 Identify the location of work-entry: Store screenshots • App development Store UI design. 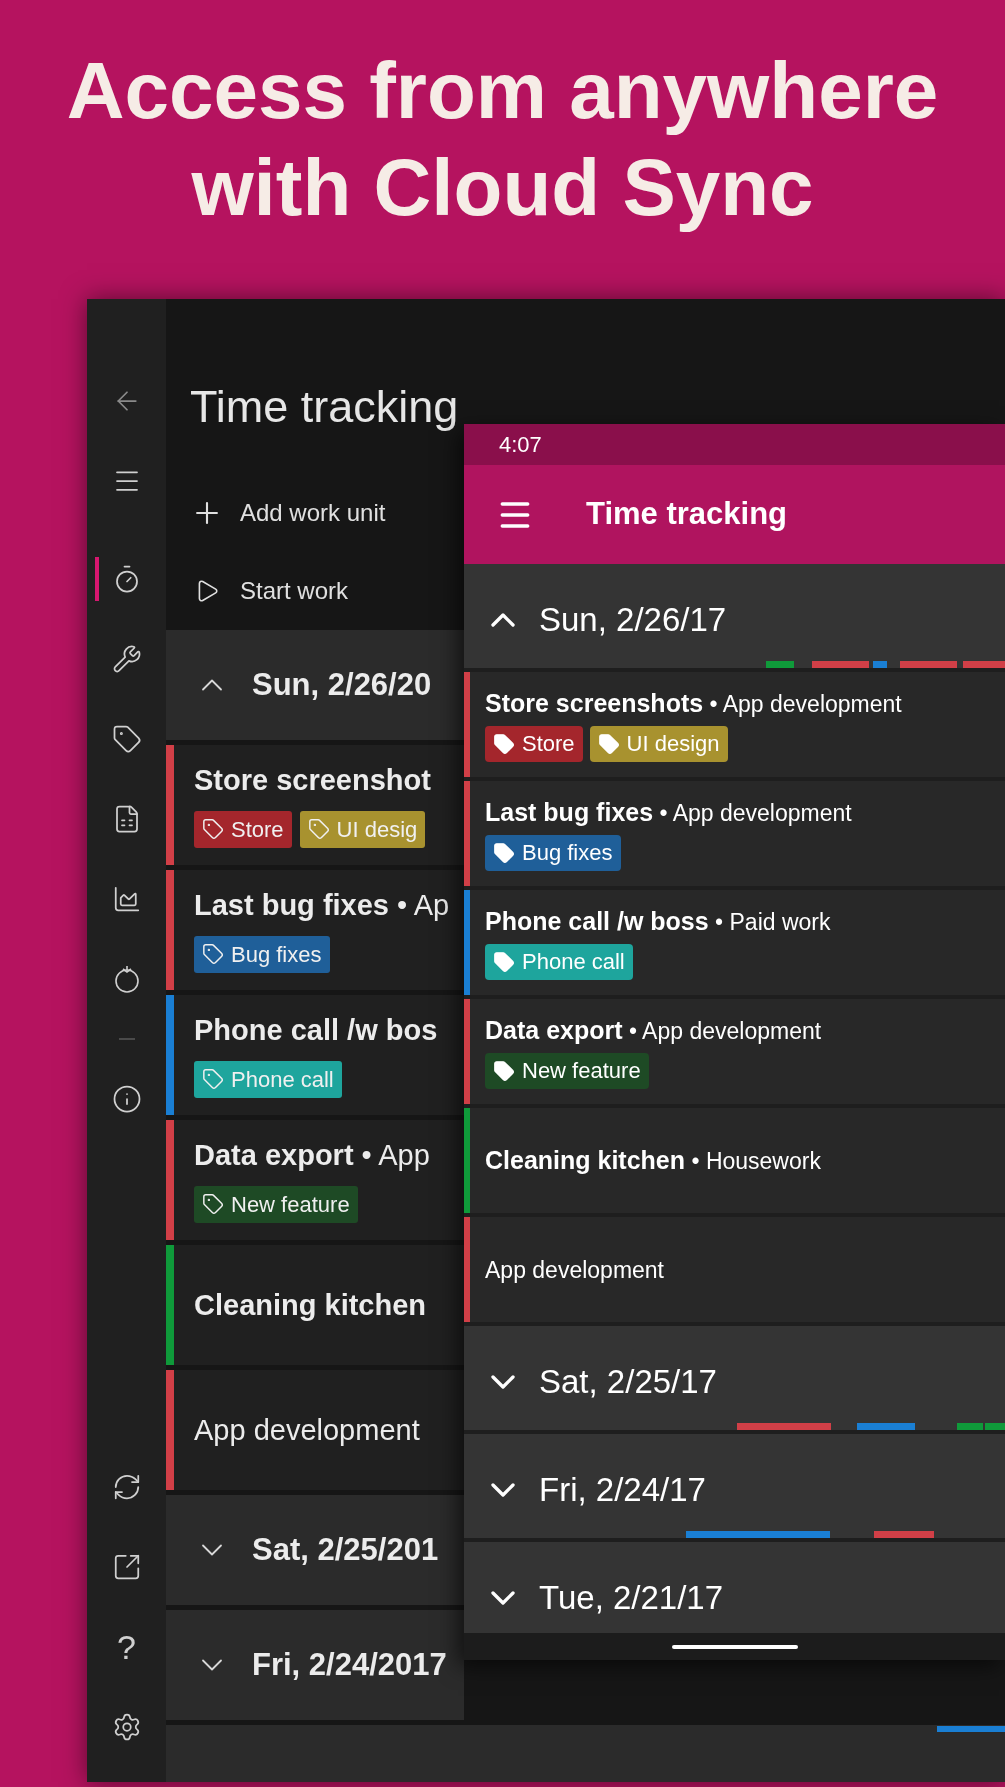
(734, 724).